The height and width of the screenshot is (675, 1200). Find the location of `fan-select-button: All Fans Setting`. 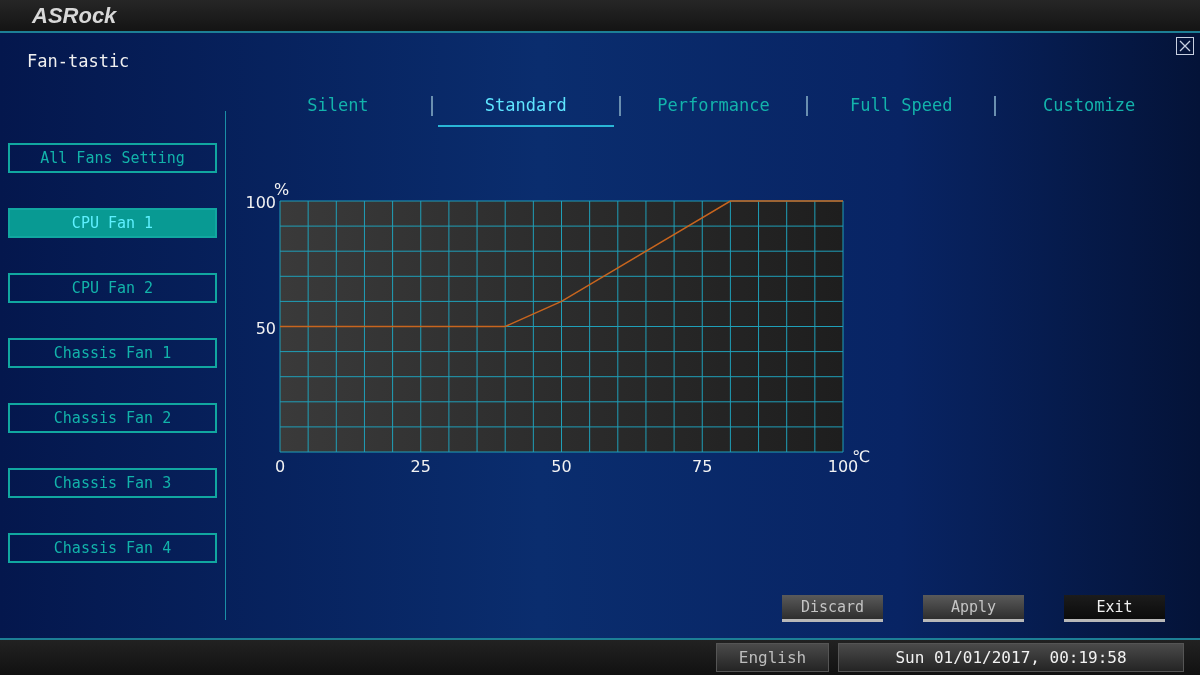

fan-select-button: All Fans Setting is located at coordinates (112, 158).